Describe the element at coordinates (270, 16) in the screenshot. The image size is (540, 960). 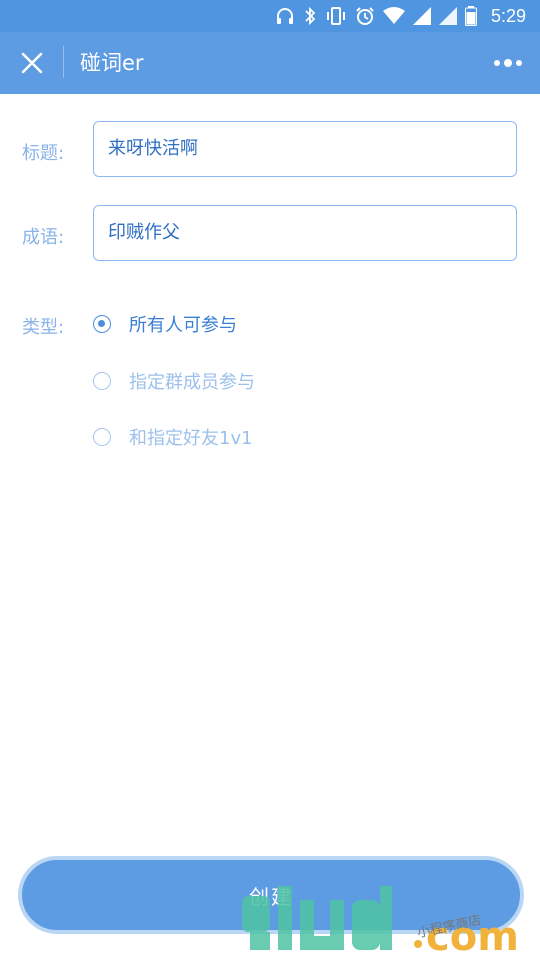
I see `status-bar: 5:29` at that location.